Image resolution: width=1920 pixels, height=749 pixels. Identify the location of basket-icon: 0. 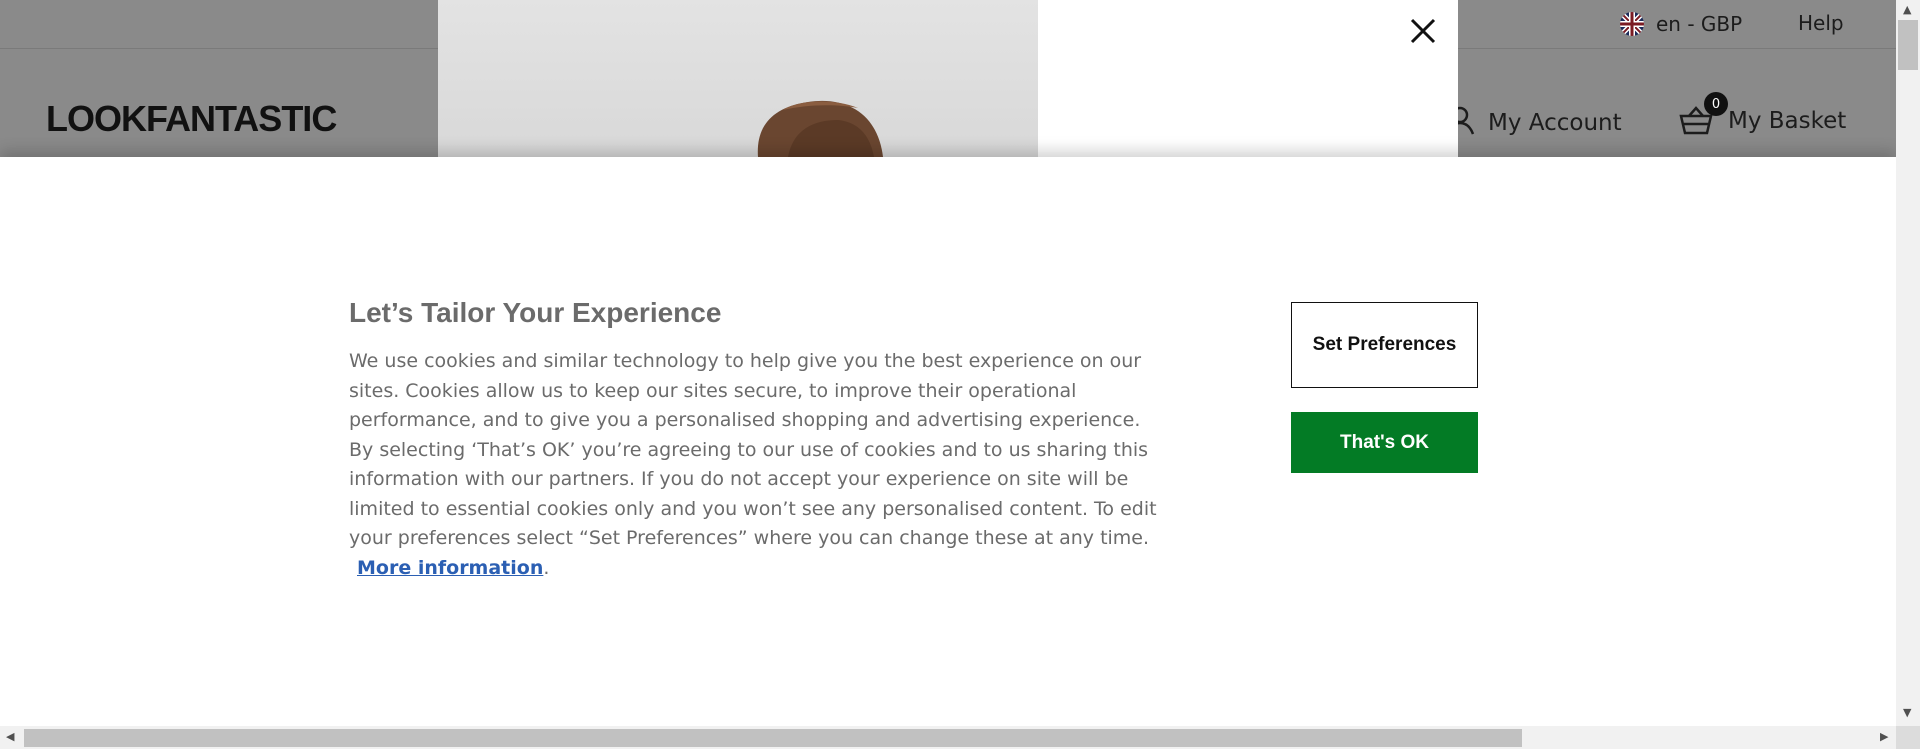
(1703, 115).